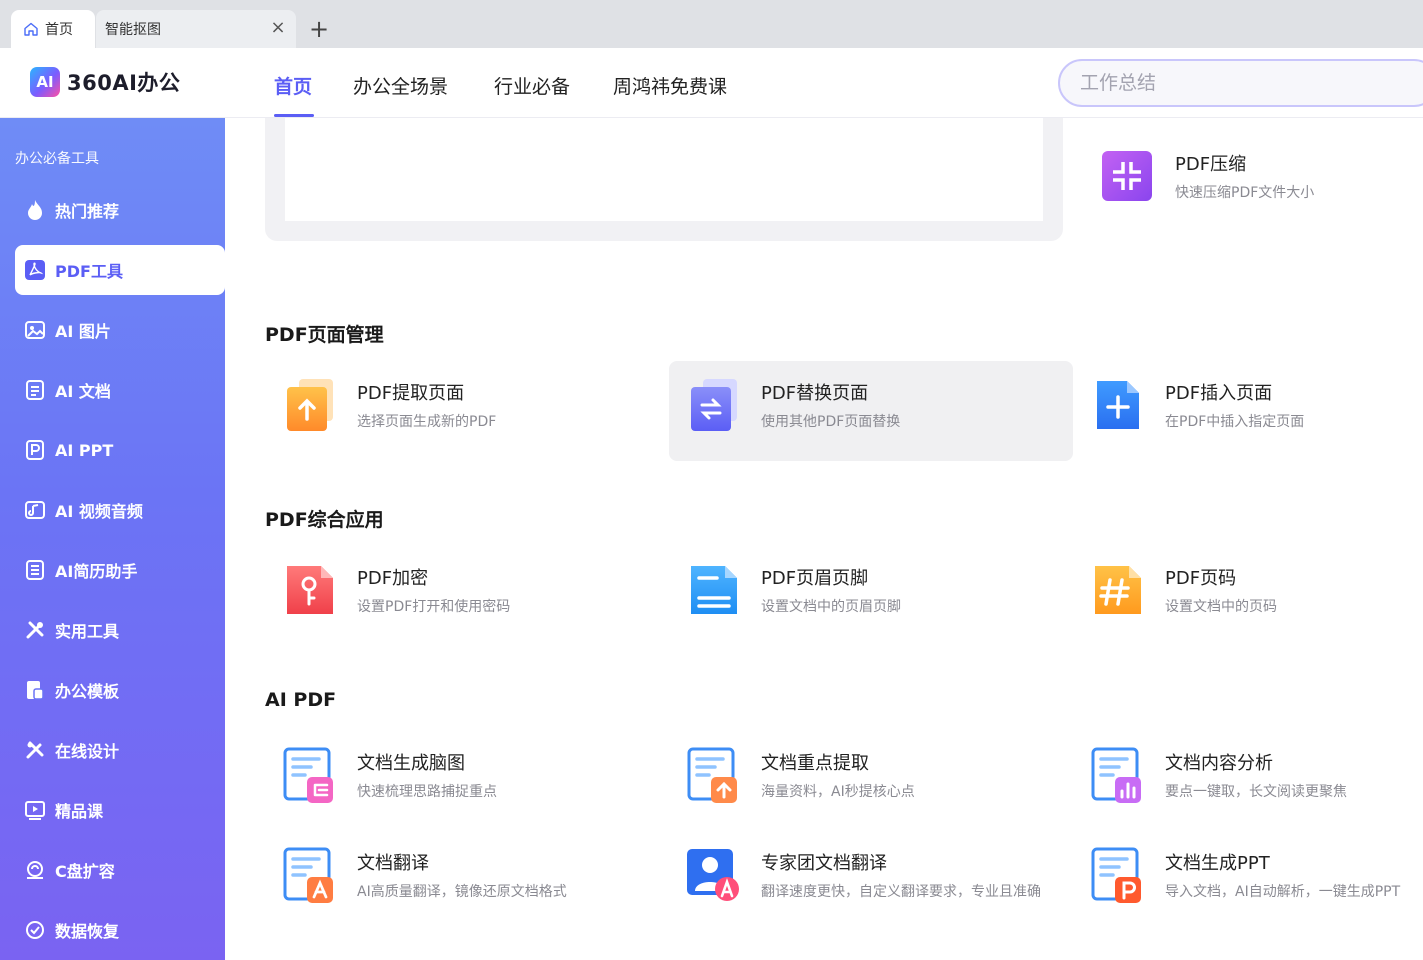  What do you see at coordinates (35, 450) in the screenshot?
I see `ppt-icon` at bounding box center [35, 450].